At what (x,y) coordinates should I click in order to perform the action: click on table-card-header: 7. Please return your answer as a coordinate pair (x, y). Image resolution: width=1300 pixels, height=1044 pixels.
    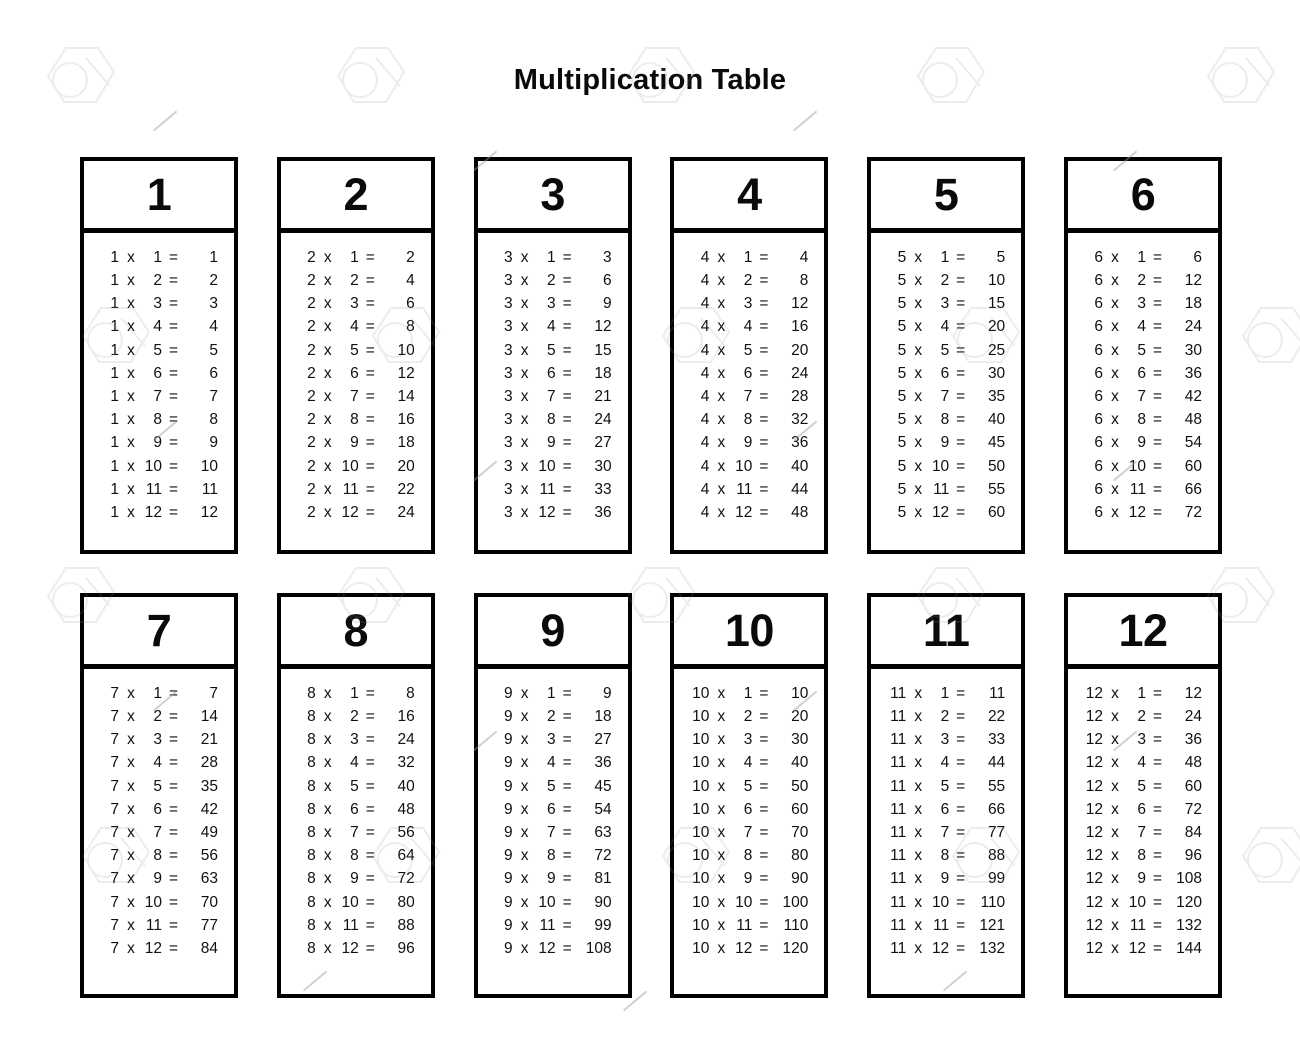
    Looking at the image, I should click on (159, 633).